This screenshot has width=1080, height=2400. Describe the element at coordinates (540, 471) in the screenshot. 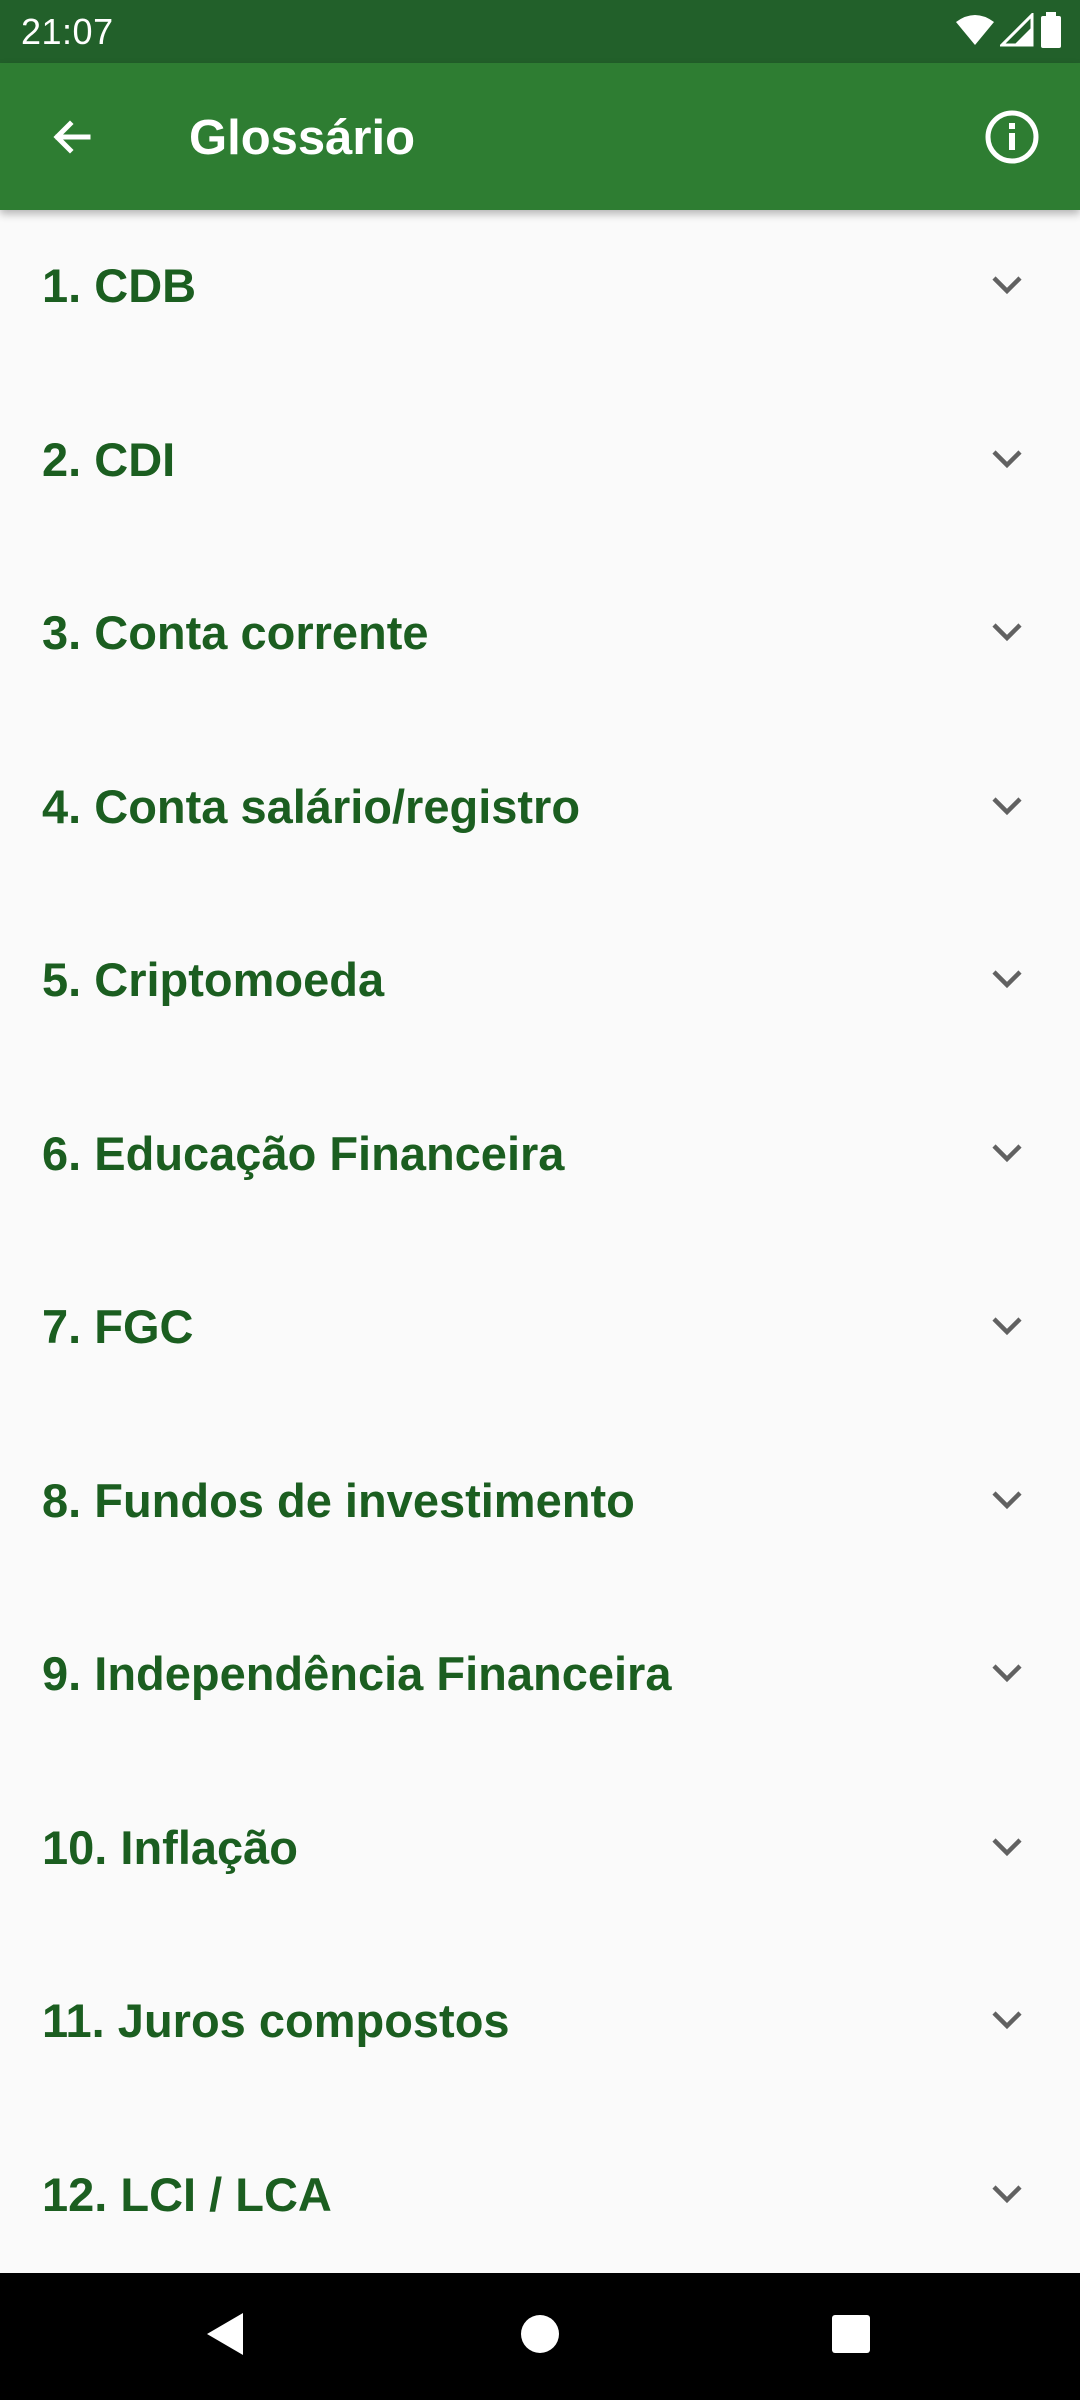

I see `glossary-item-cdi: 2. CDI` at that location.